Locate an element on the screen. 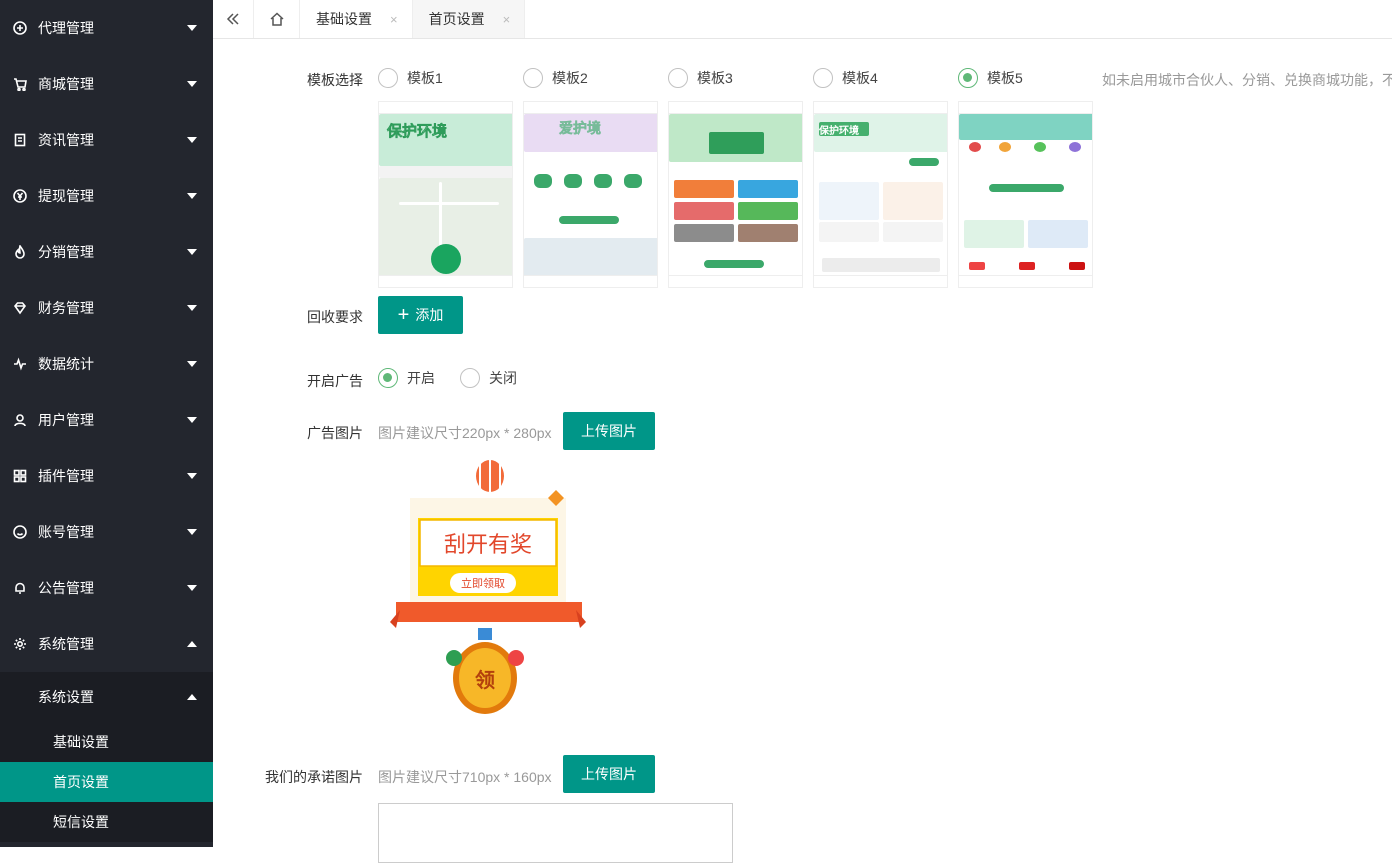 The height and width of the screenshot is (863, 1392). cart-icon is located at coordinates (20, 84).